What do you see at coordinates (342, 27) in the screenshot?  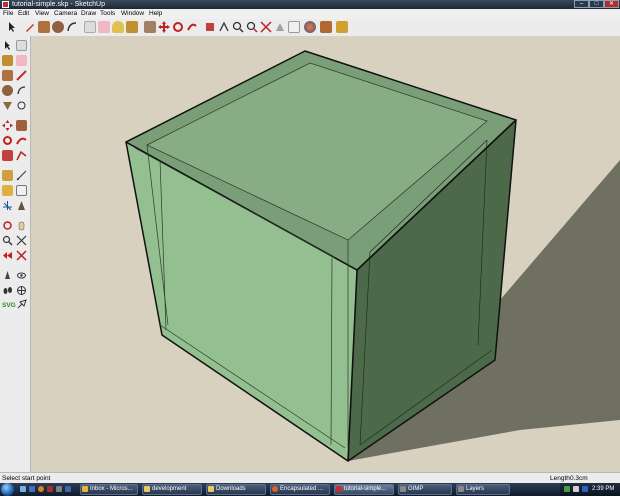 I see `component-icon` at bounding box center [342, 27].